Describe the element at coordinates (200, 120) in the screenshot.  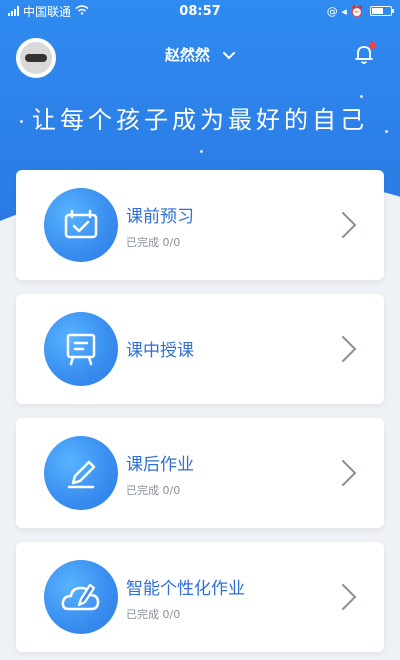
I see `slogan-text: 让每个孩子成为最好的自己` at that location.